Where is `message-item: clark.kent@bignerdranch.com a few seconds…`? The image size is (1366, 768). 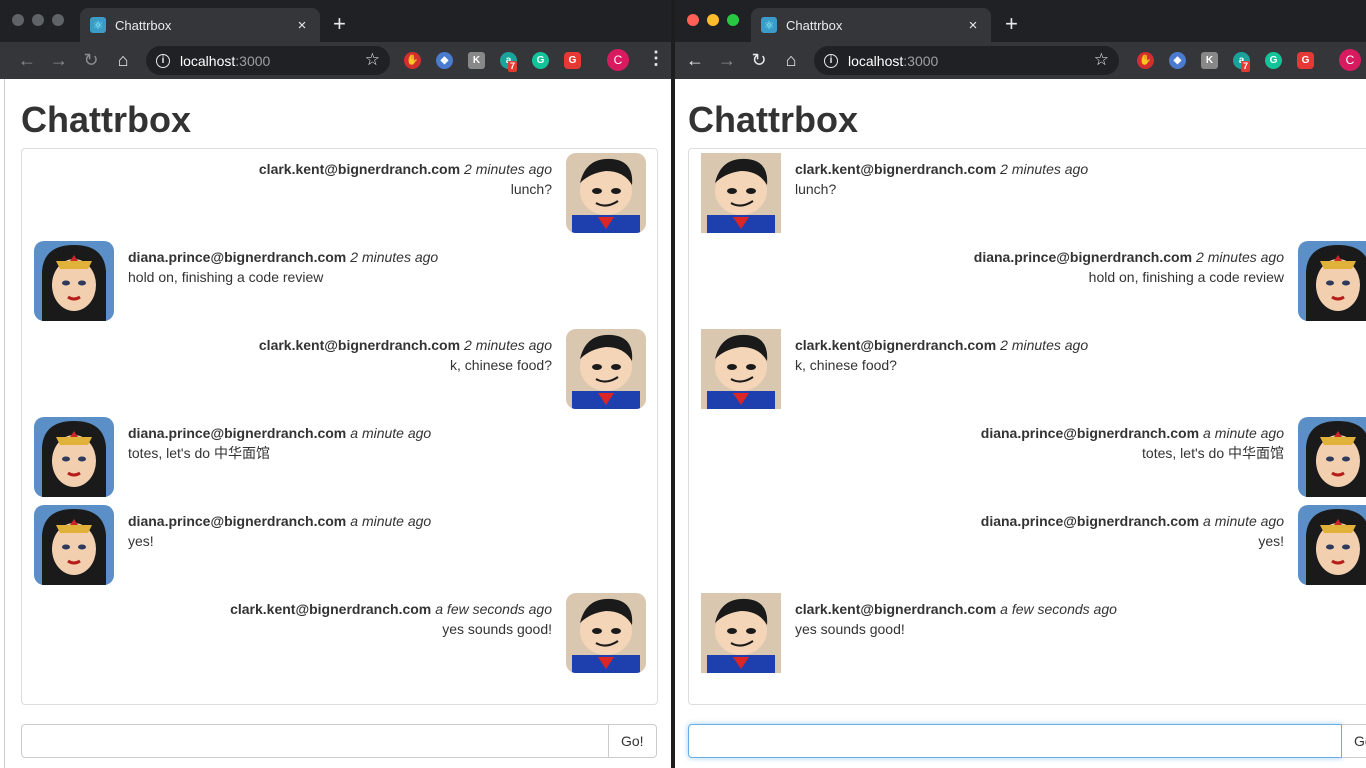
message-item: clark.kent@bignerdranch.com a few seconds… is located at coordinates (1027, 633).